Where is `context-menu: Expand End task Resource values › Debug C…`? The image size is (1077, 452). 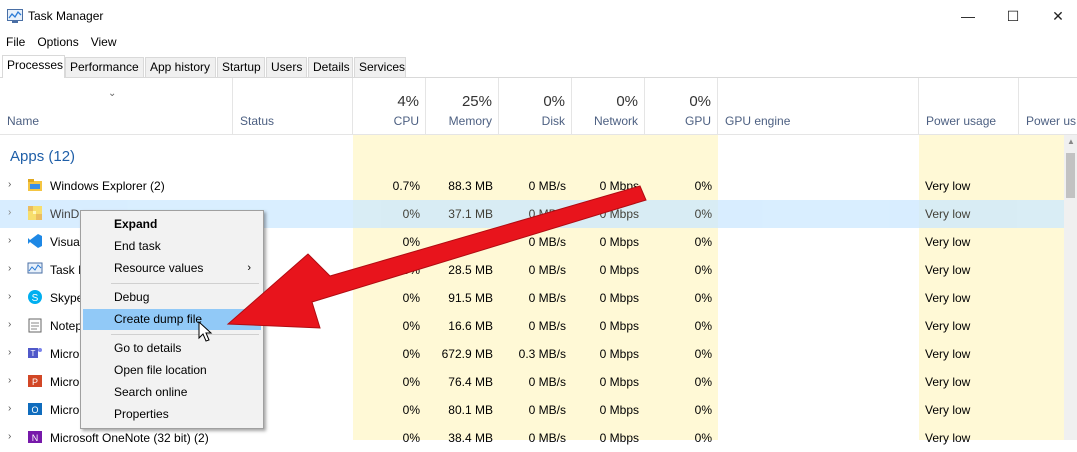 context-menu: Expand End task Resource values › Debug C… is located at coordinates (172, 319).